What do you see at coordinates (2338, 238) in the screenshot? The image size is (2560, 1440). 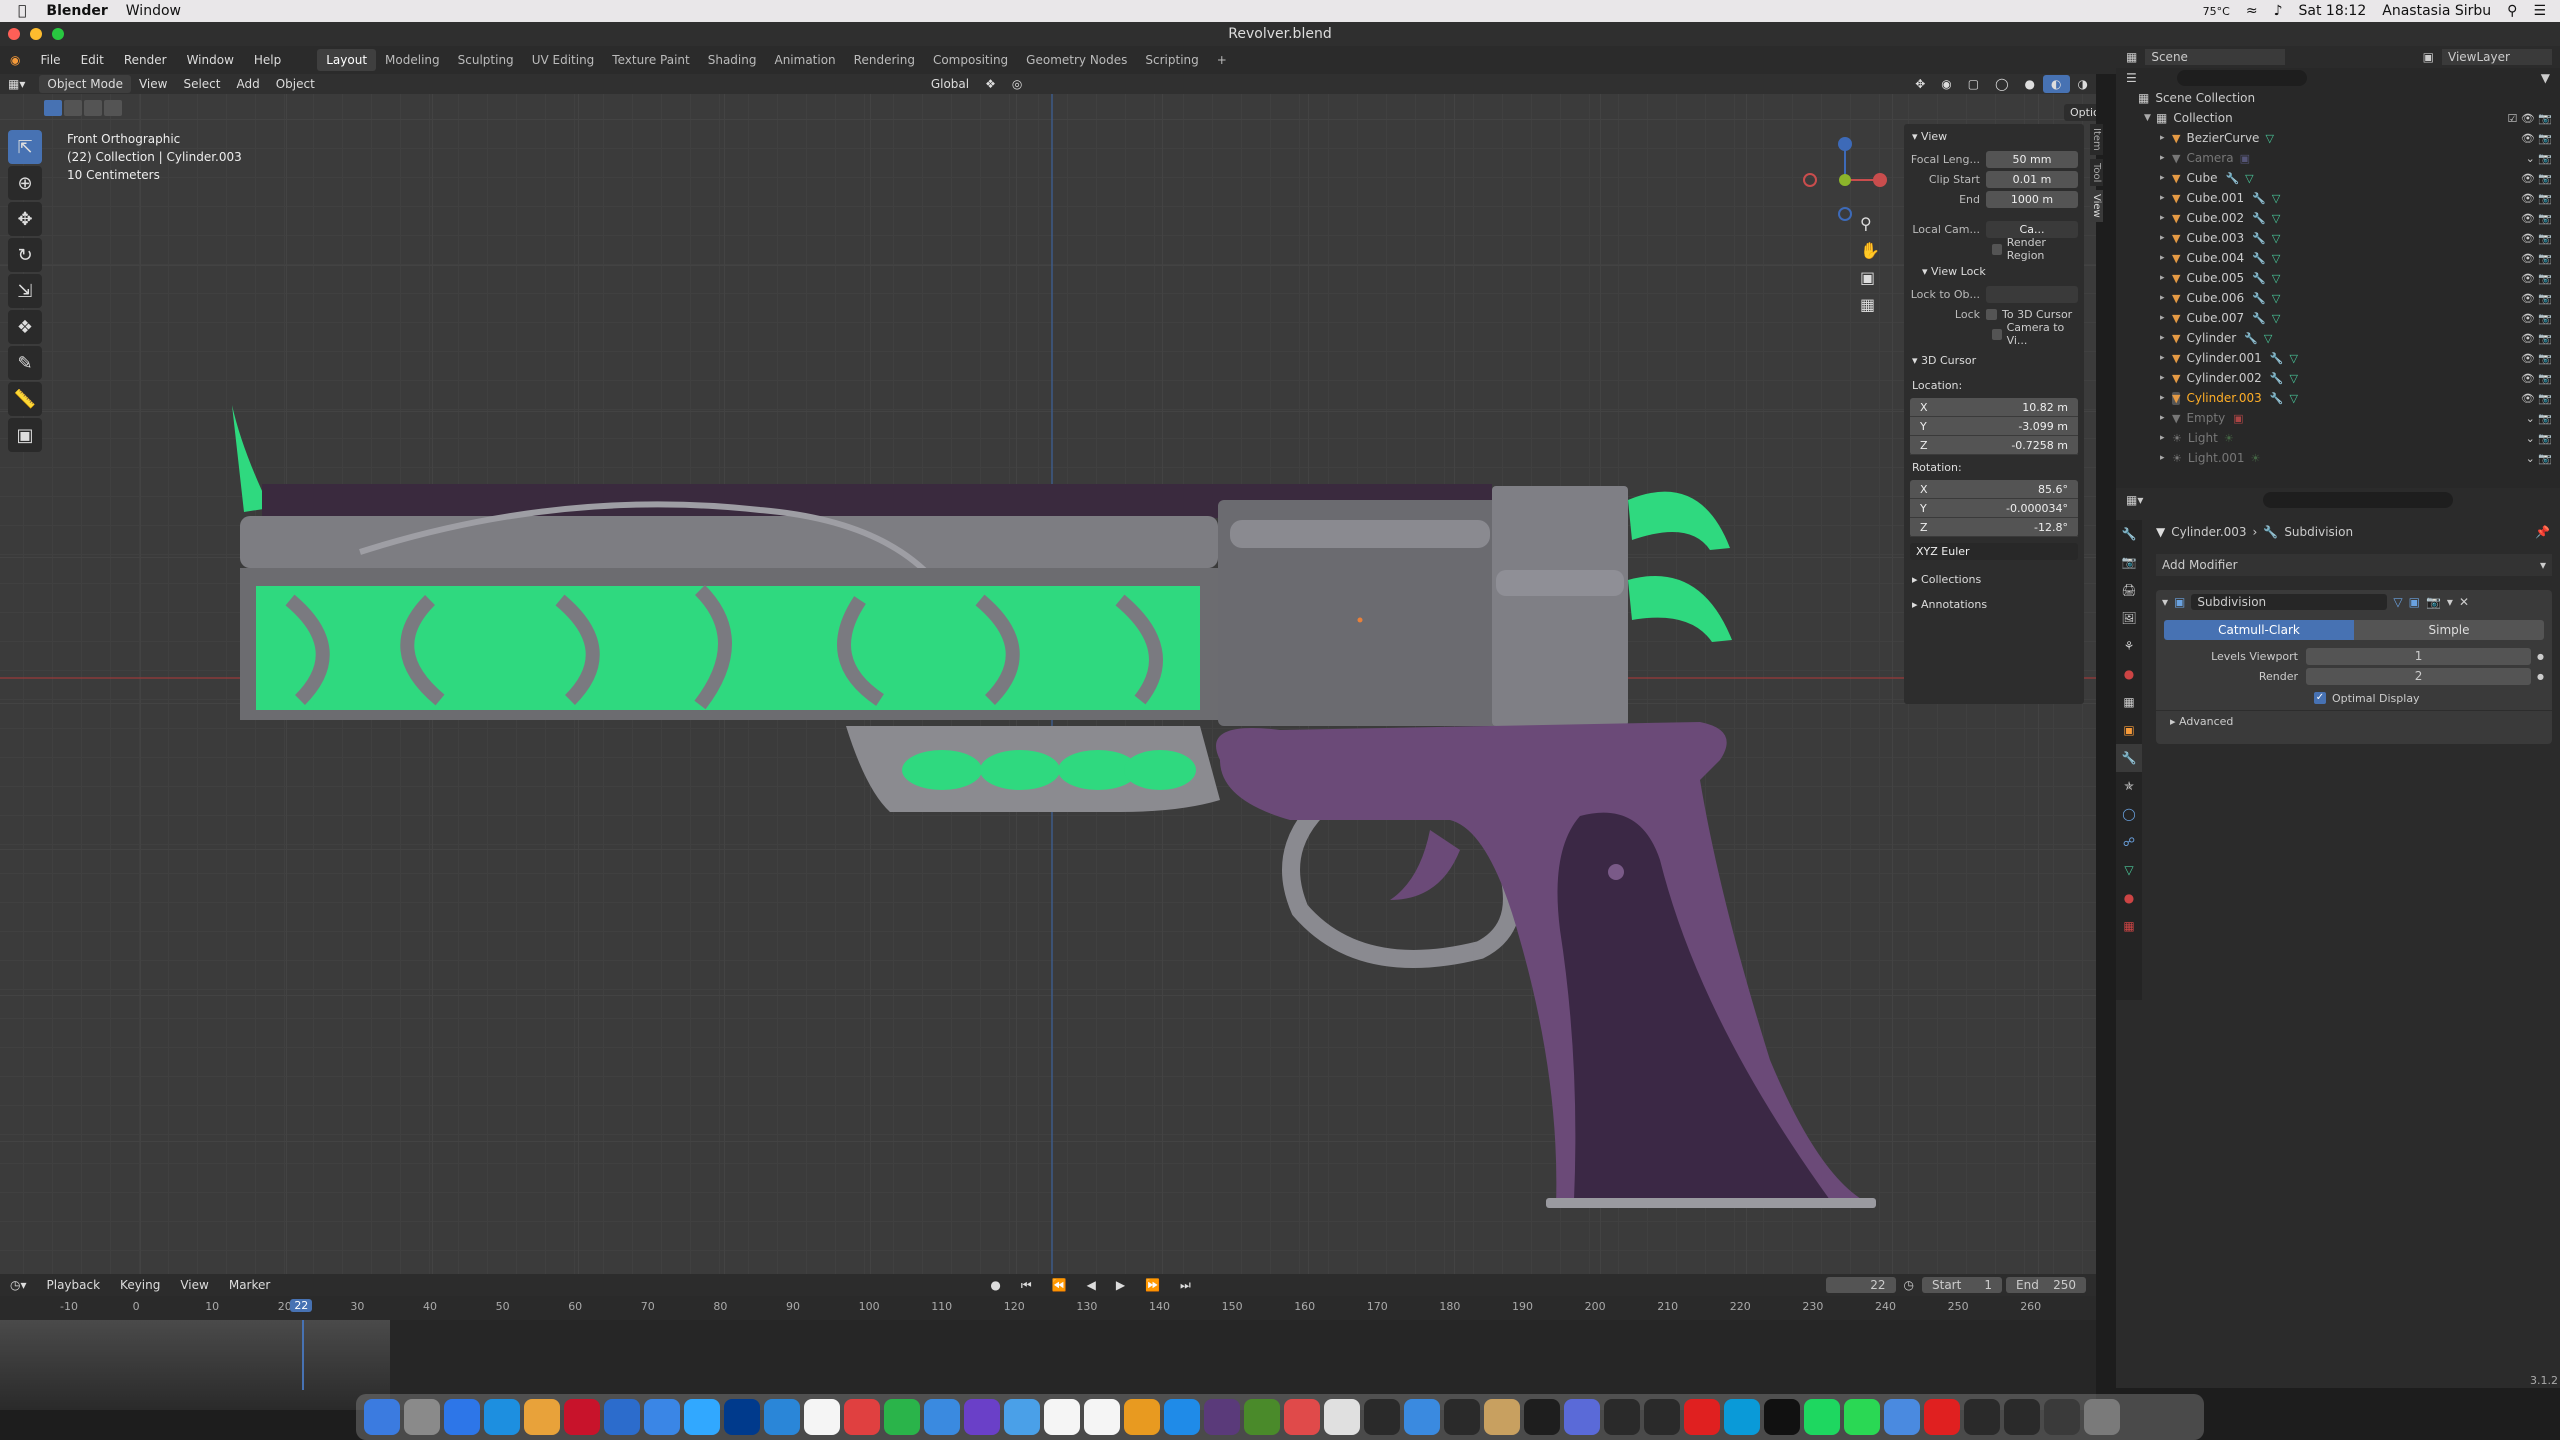 I see `outliner-row-cube-003: ▸ ▼ Cube.003 🔧 ▽ 👁 📷` at bounding box center [2338, 238].